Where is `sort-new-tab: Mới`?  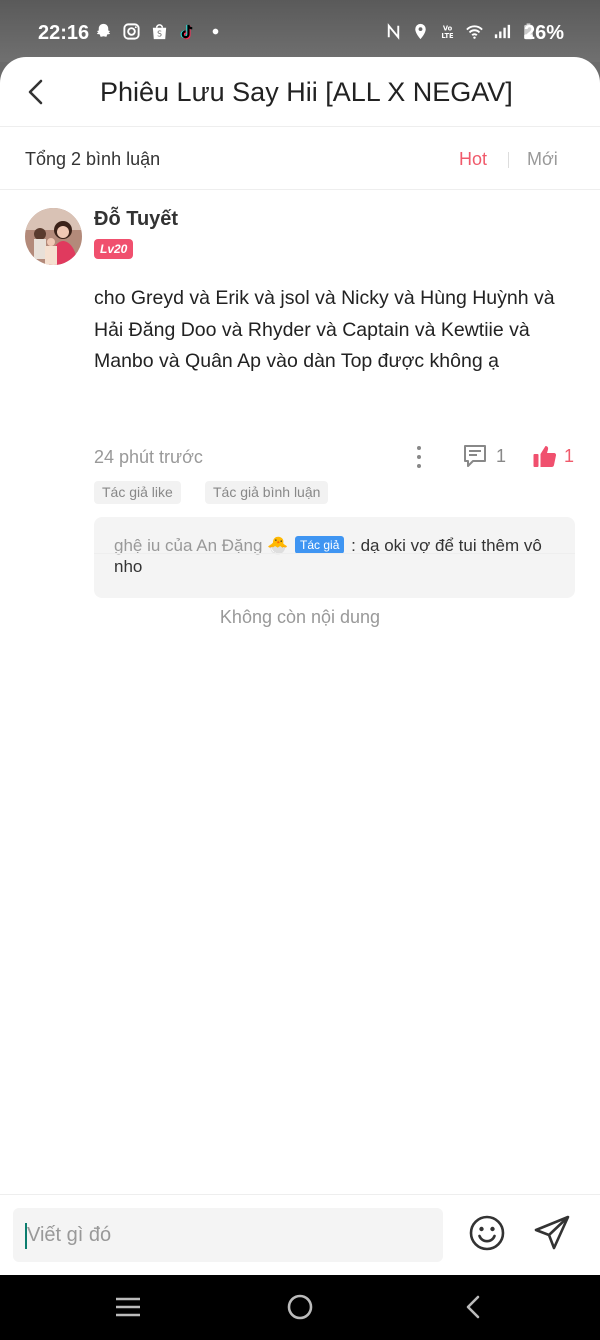 sort-new-tab: Mới is located at coordinates (542, 159).